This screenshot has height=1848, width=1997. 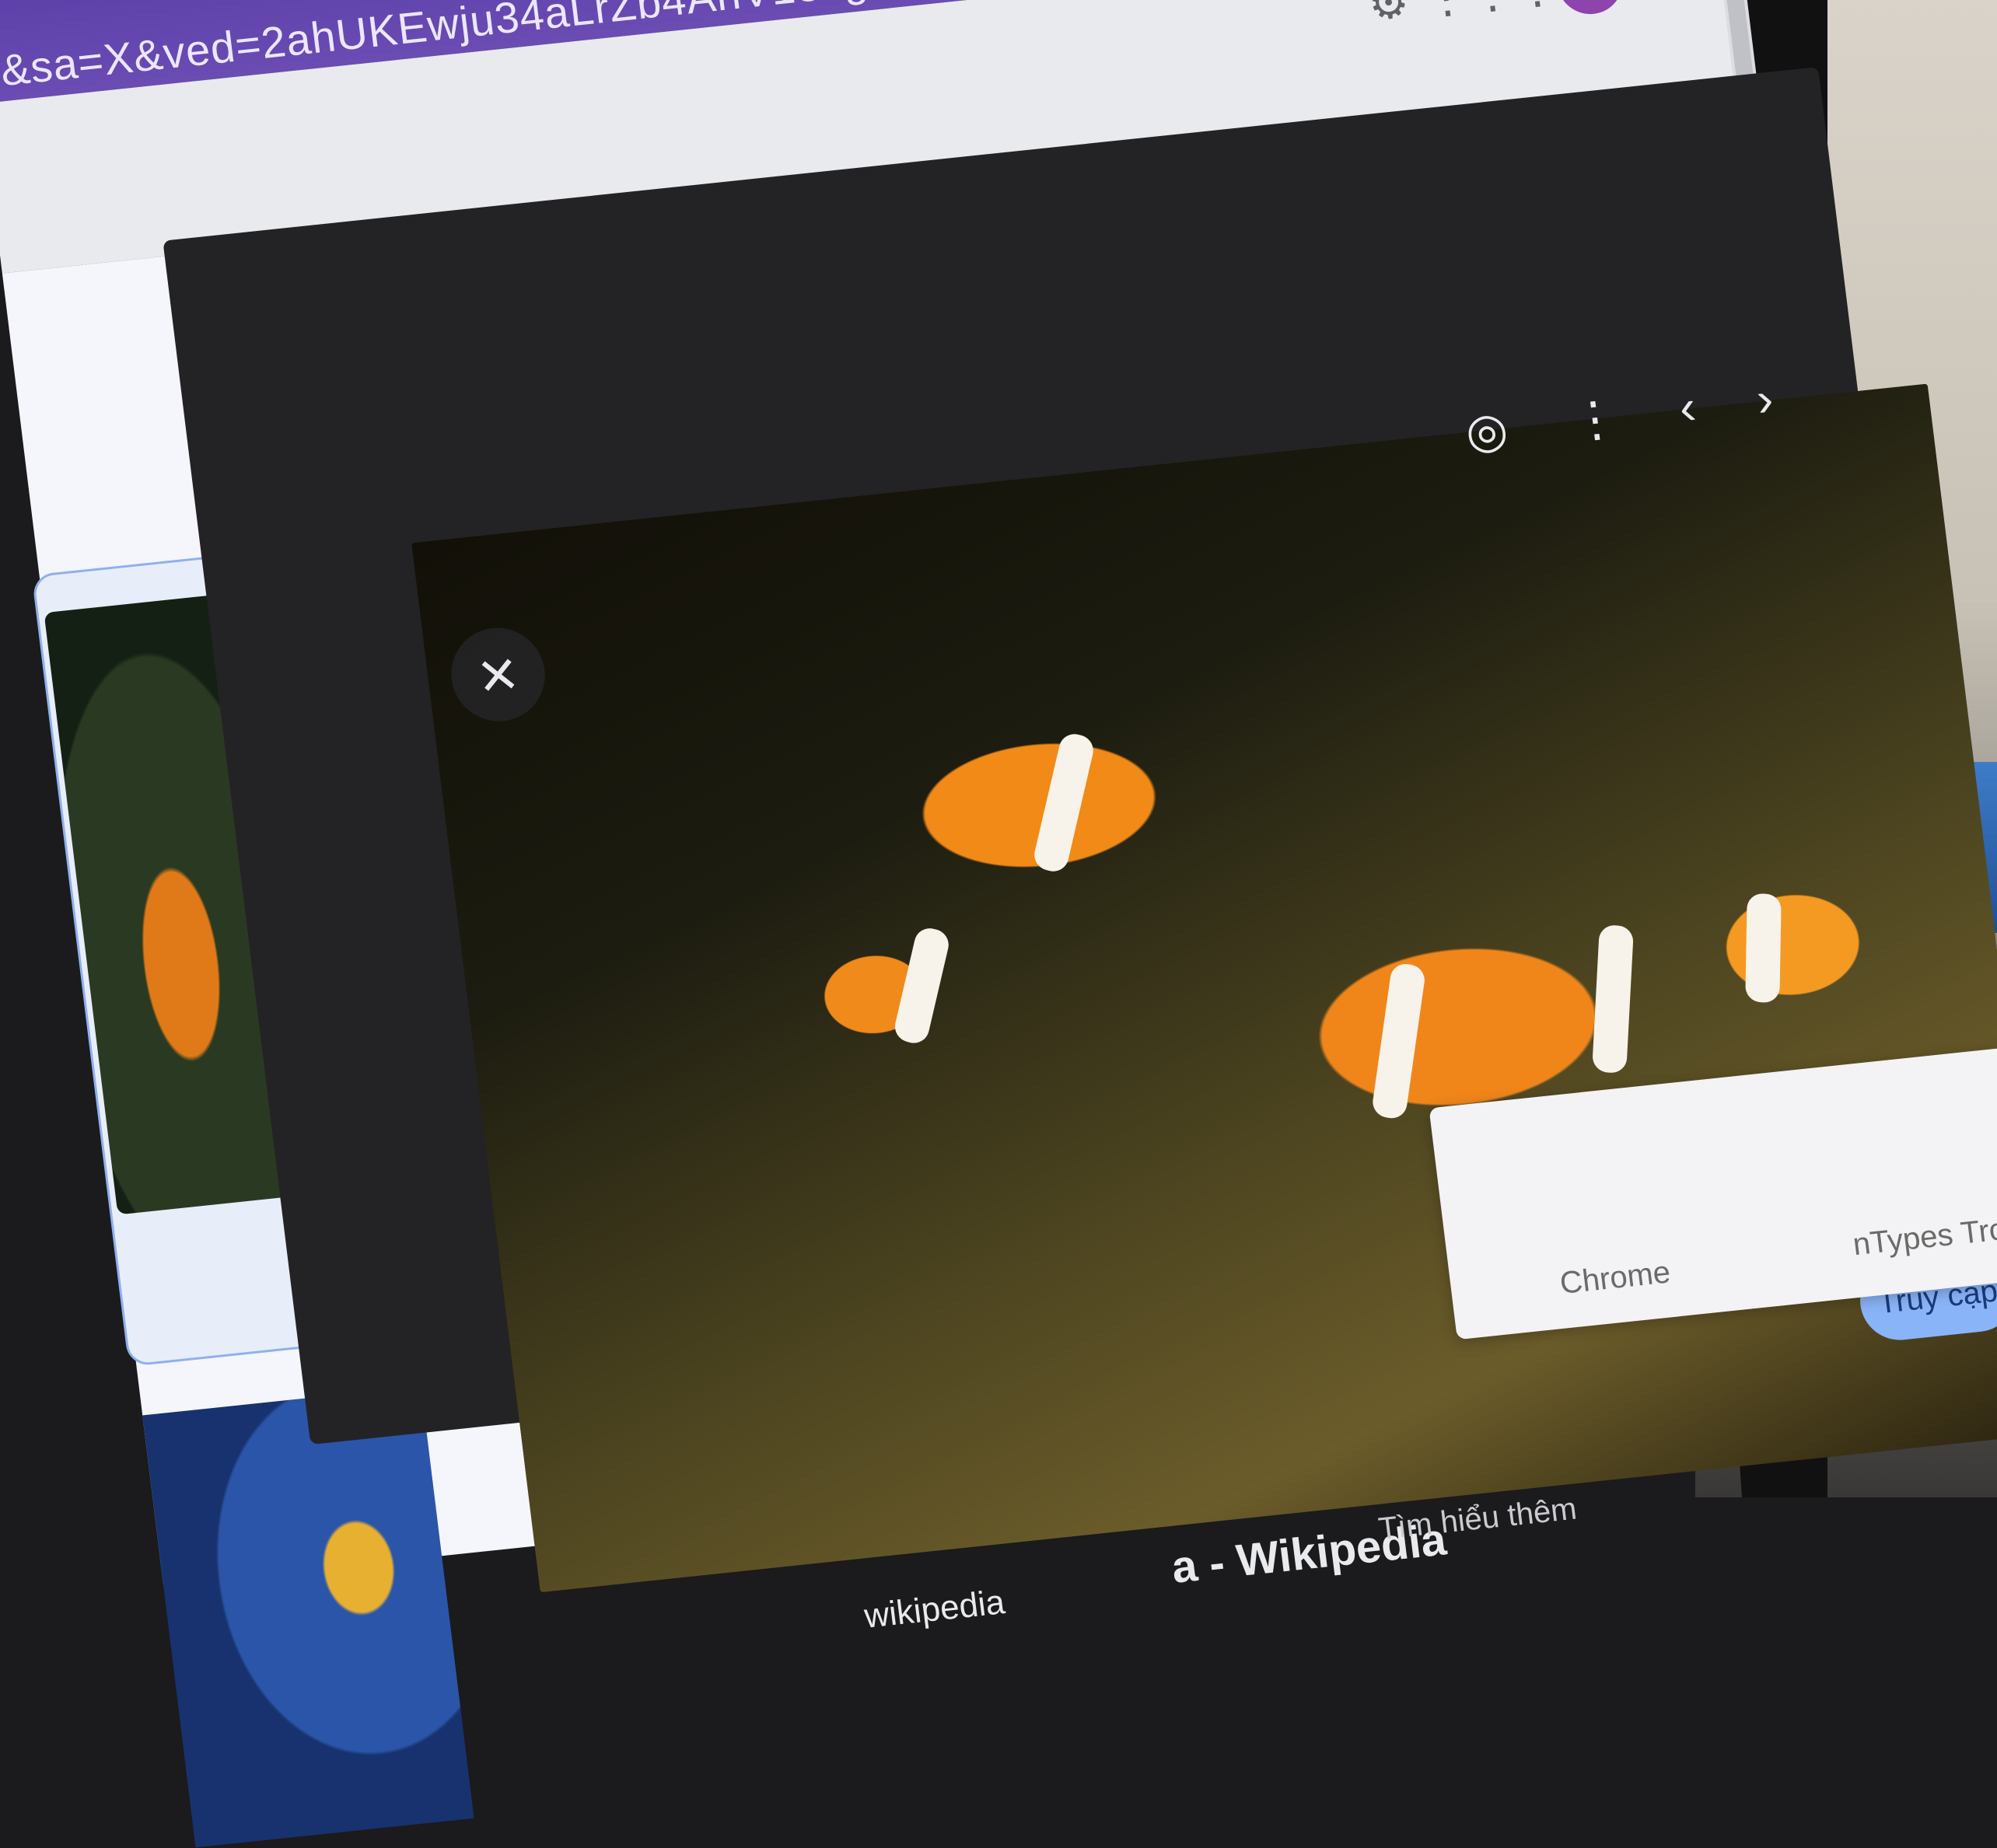 I want to click on caption-source: wikipedia, so click(x=934, y=1610).